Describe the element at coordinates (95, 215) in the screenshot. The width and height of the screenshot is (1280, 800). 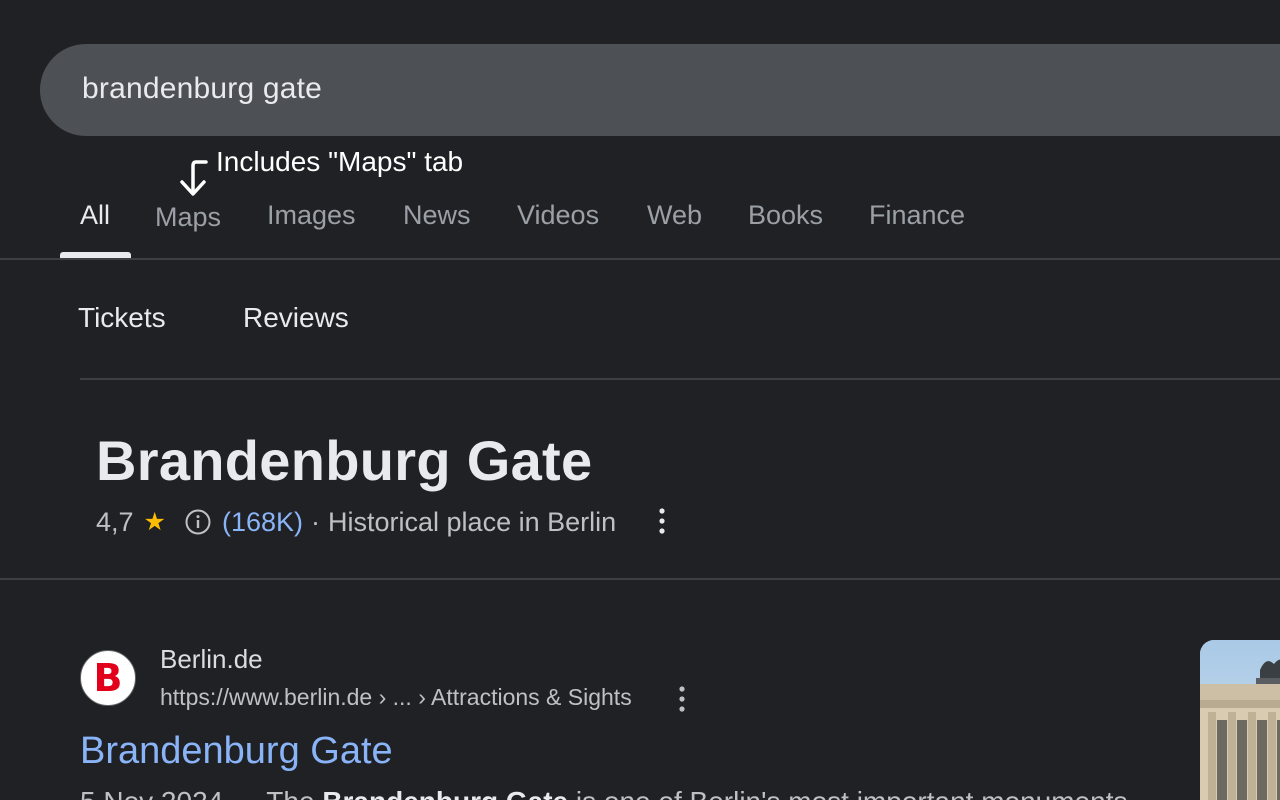
I see `tab-all: All` at that location.